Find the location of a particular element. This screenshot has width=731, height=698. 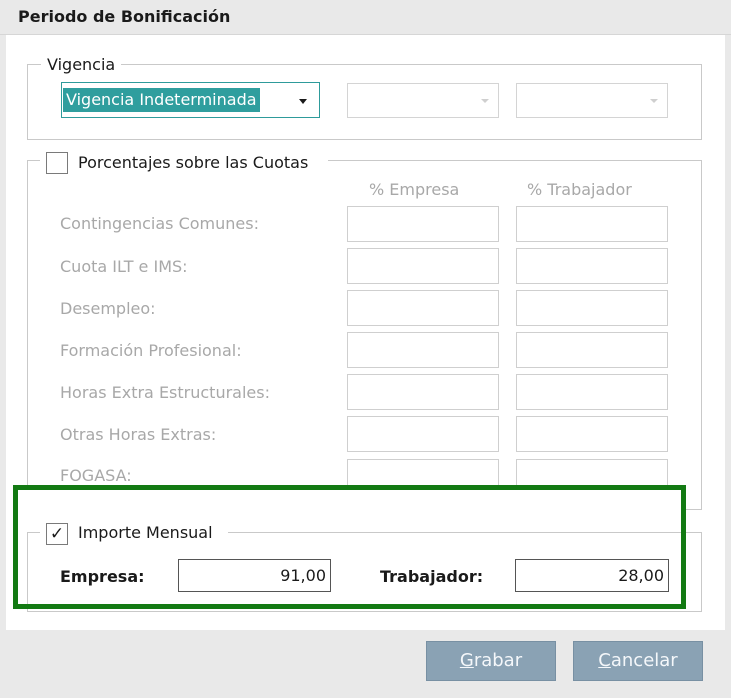

trabajador-input-desempleo is located at coordinates (592, 308).